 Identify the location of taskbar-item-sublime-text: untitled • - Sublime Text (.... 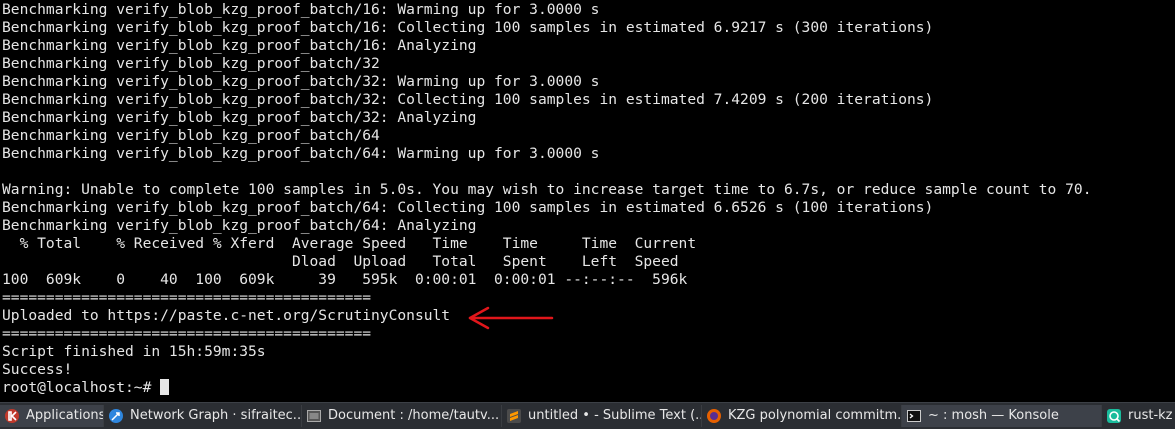
(602, 416).